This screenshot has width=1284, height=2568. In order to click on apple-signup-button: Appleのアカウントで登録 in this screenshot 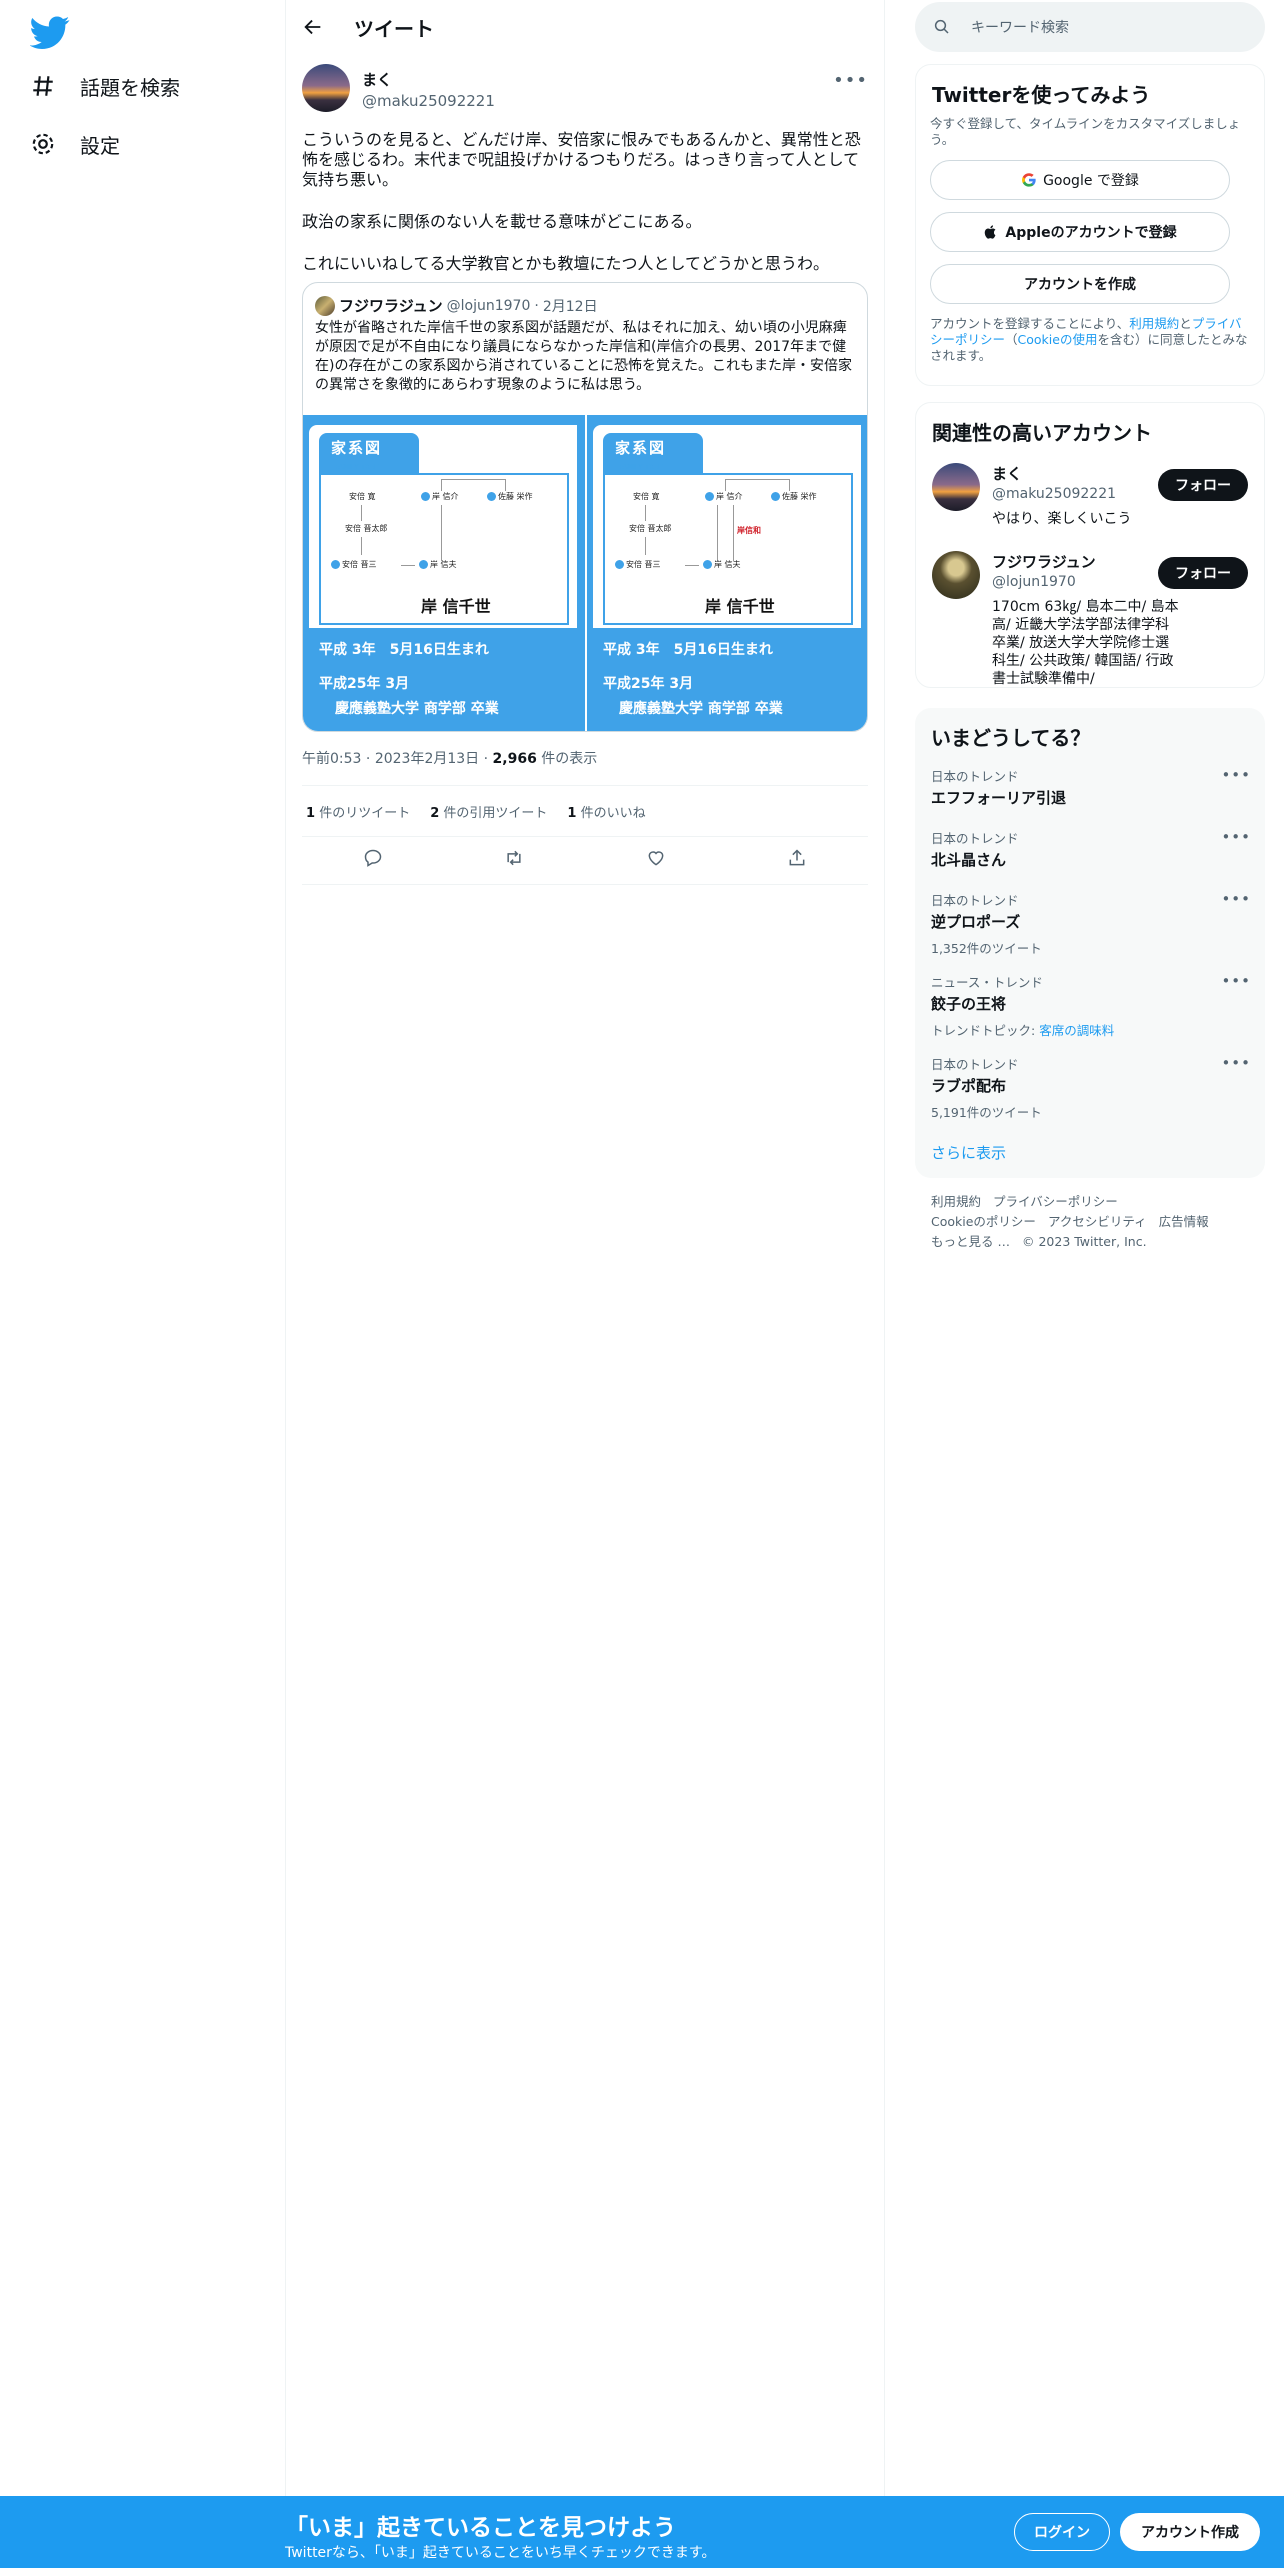, I will do `click(1080, 232)`.